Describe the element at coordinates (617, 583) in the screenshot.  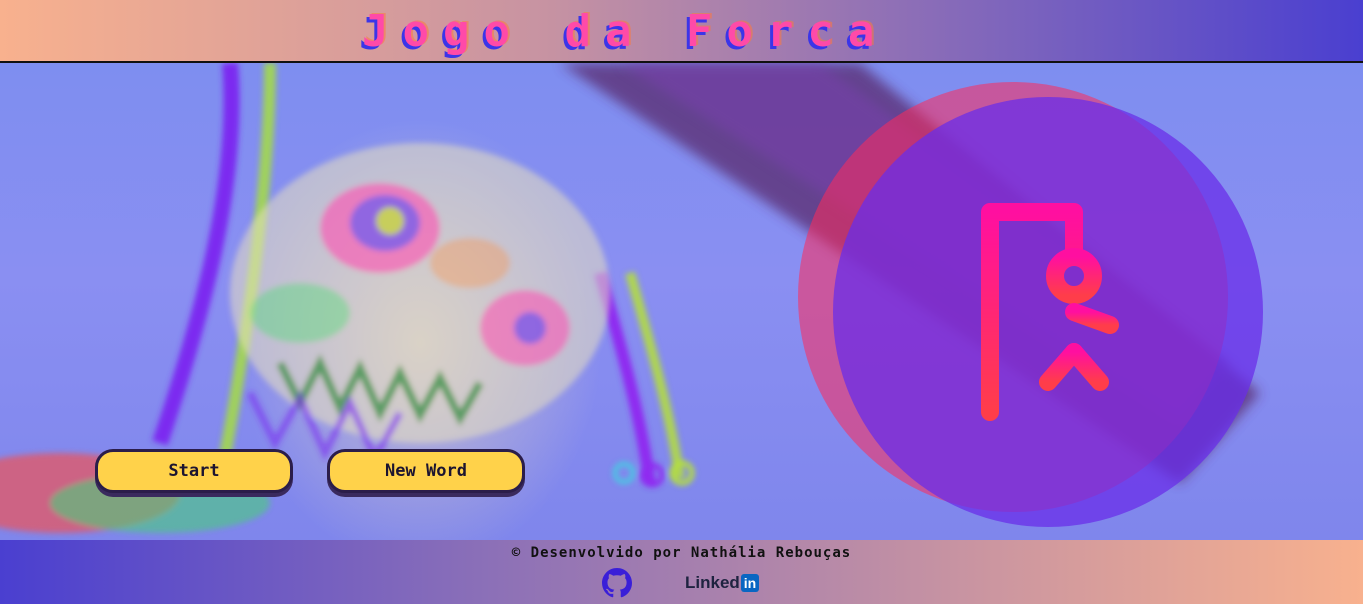
I see `github-icon` at that location.